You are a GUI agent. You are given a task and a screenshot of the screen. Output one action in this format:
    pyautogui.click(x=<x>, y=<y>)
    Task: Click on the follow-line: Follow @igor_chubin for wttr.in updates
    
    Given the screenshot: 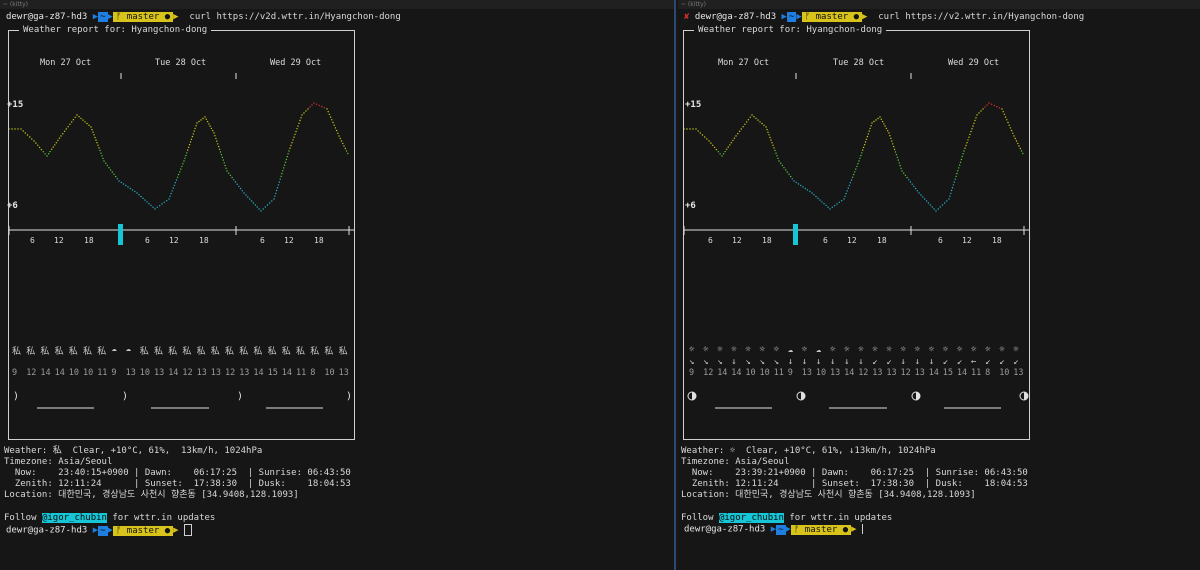 What is the action you would take?
    pyautogui.click(x=787, y=518)
    